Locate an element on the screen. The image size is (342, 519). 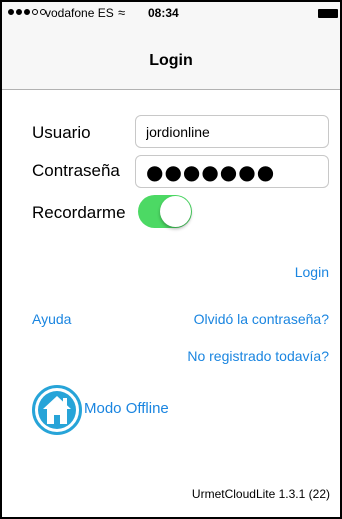
status-bar: vodafone ES ≈ 08:34 is located at coordinates (171, 13).